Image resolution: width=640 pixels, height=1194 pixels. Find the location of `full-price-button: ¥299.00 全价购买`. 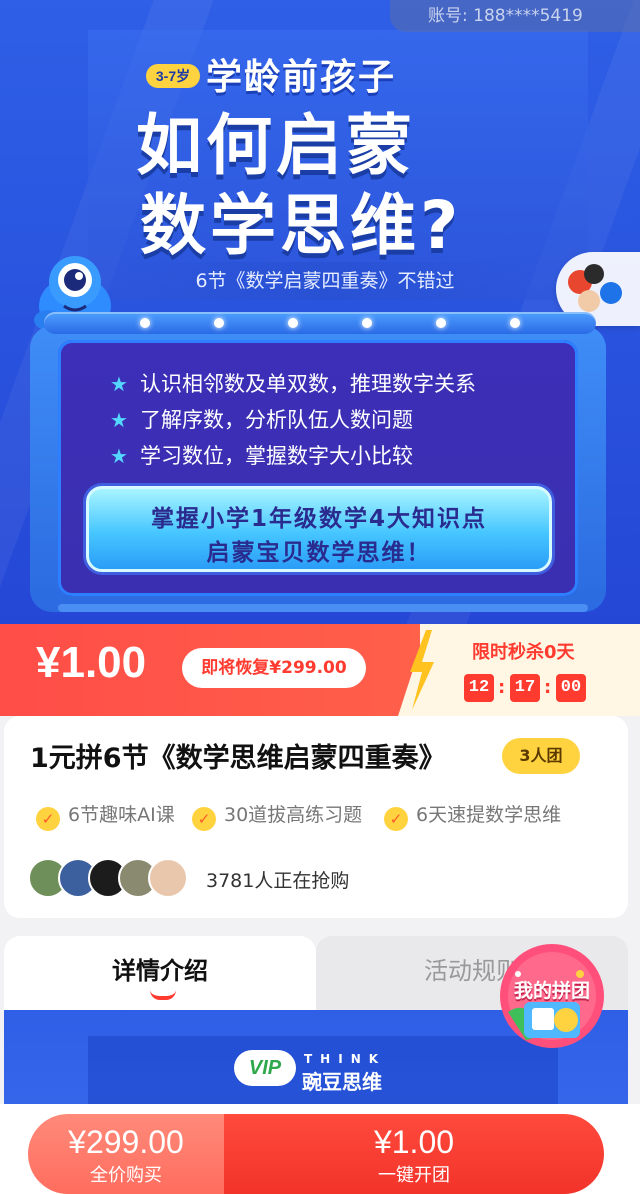

full-price-button: ¥299.00 全价购买 is located at coordinates (126, 1154).